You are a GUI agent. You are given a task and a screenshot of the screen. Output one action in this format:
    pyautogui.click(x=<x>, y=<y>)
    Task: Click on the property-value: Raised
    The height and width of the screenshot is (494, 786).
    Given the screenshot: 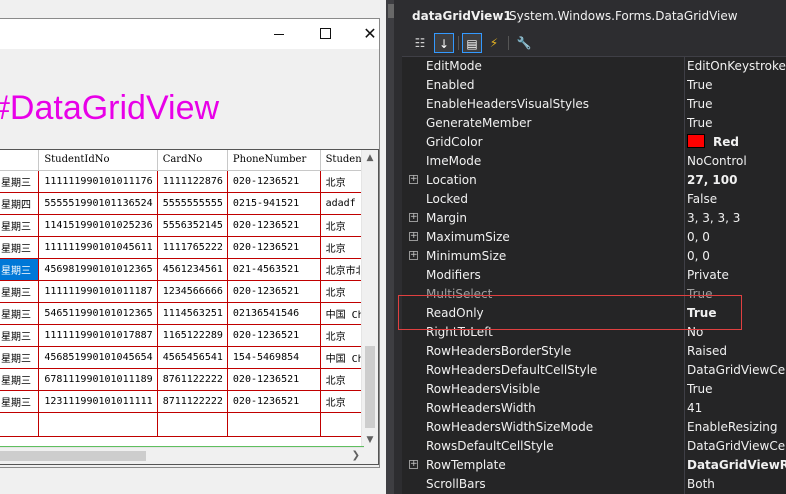 What is the action you would take?
    pyautogui.click(x=736, y=351)
    